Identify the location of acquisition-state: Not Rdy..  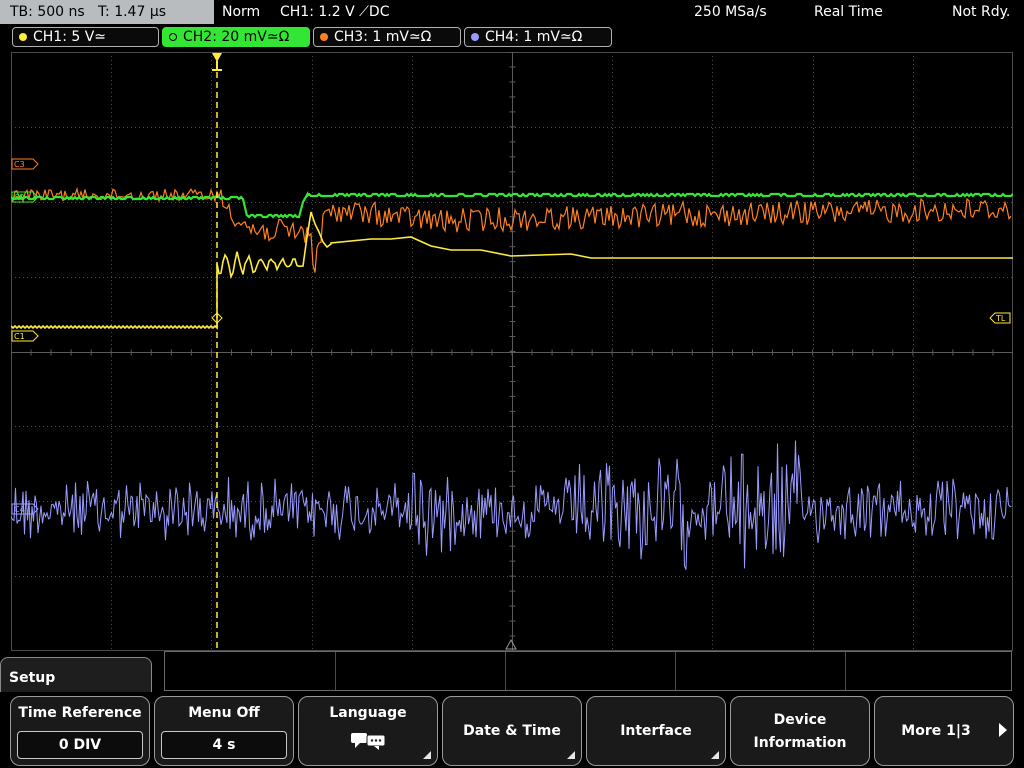
(981, 12).